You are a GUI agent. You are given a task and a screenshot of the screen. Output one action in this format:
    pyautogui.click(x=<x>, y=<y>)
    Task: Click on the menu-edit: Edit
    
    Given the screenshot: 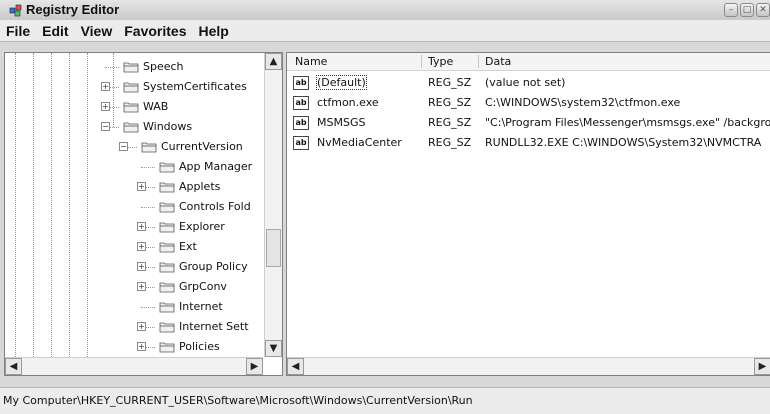 What is the action you would take?
    pyautogui.click(x=55, y=31)
    